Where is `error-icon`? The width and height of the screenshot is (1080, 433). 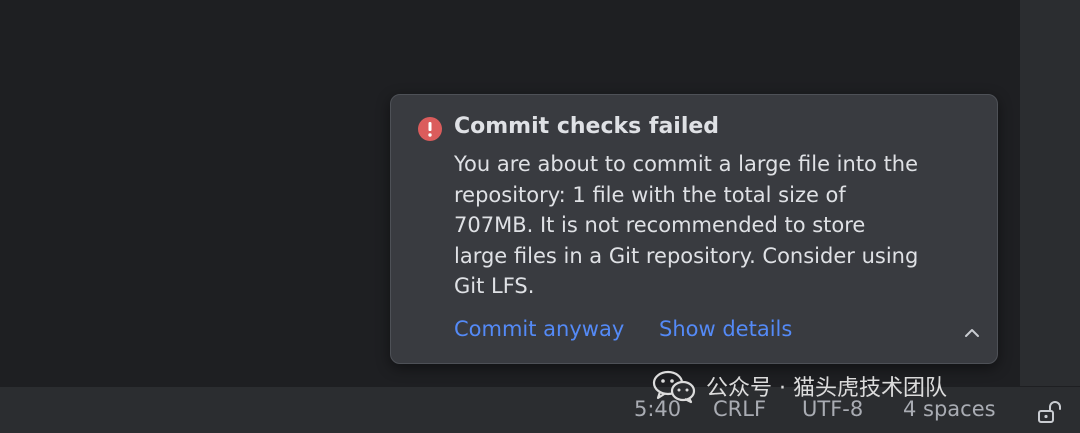
error-icon is located at coordinates (430, 129).